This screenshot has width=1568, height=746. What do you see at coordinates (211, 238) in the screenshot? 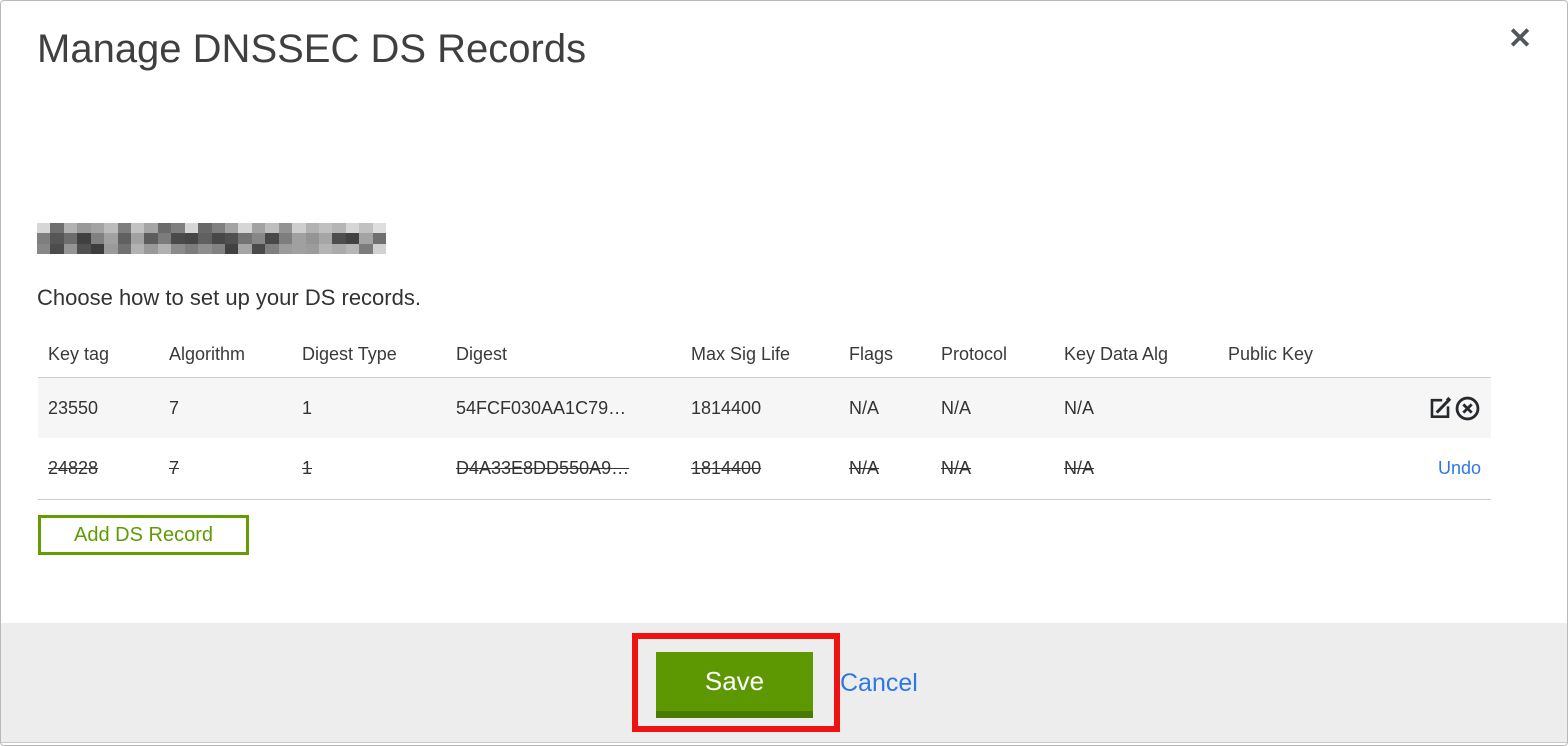
I see `domain-name-redacted` at bounding box center [211, 238].